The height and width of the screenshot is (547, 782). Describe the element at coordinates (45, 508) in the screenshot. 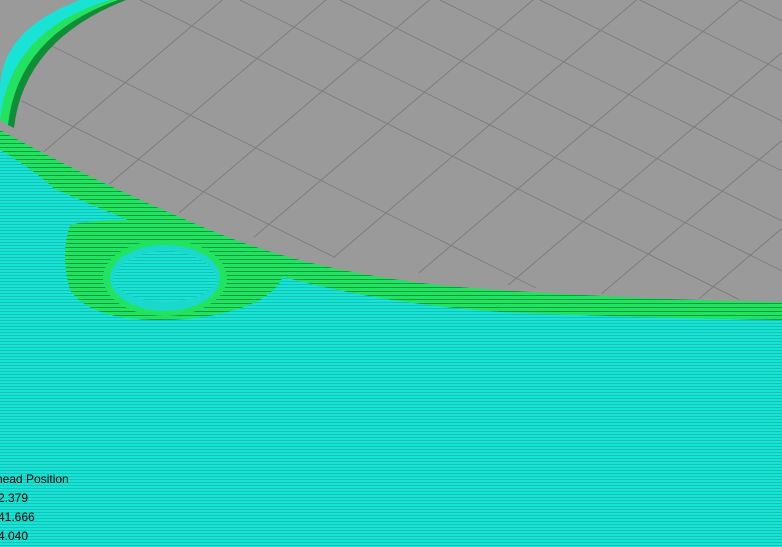

I see `head-position-readout: head Position 2.379 41.666 4.040` at that location.